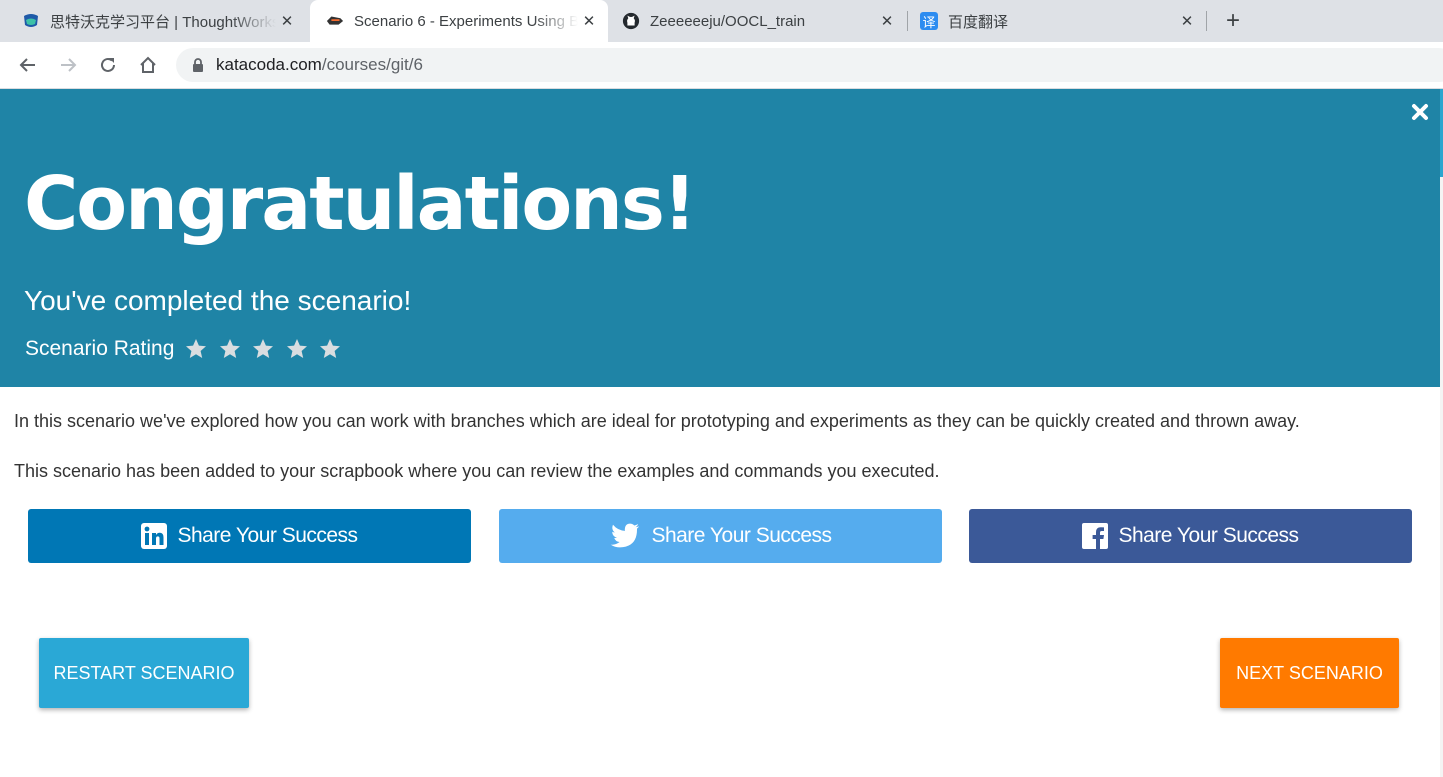 The height and width of the screenshot is (777, 1443). What do you see at coordinates (148, 65) in the screenshot?
I see `home-icon` at bounding box center [148, 65].